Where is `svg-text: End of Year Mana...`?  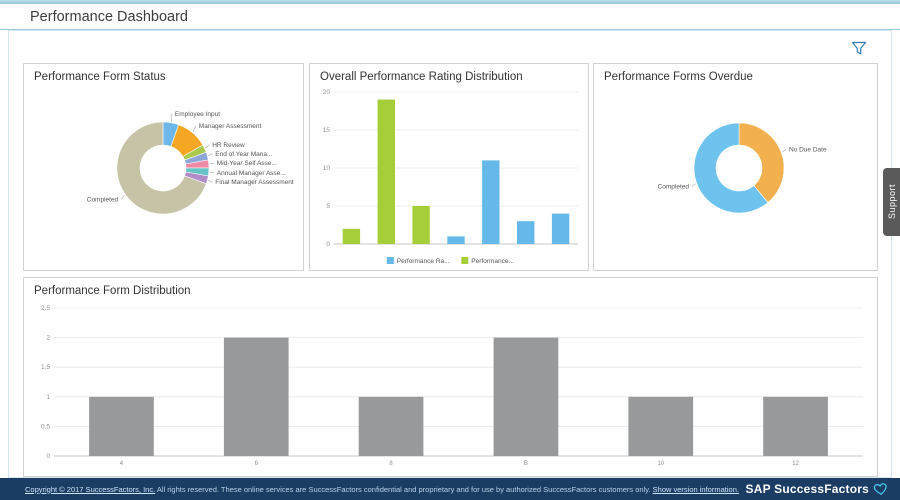 svg-text: End of Year Mana... is located at coordinates (243, 154).